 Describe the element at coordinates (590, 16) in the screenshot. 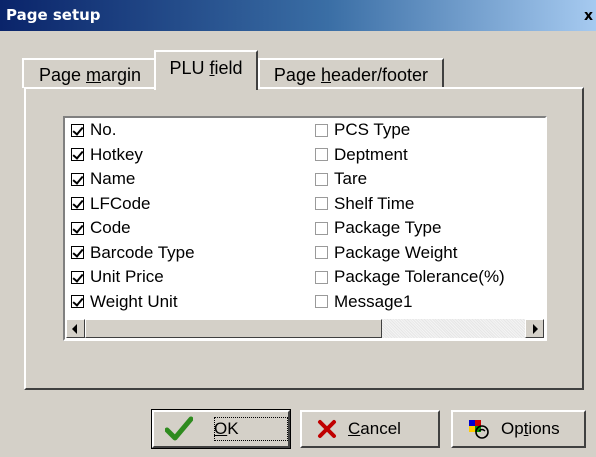

I see `close-button: x` at that location.